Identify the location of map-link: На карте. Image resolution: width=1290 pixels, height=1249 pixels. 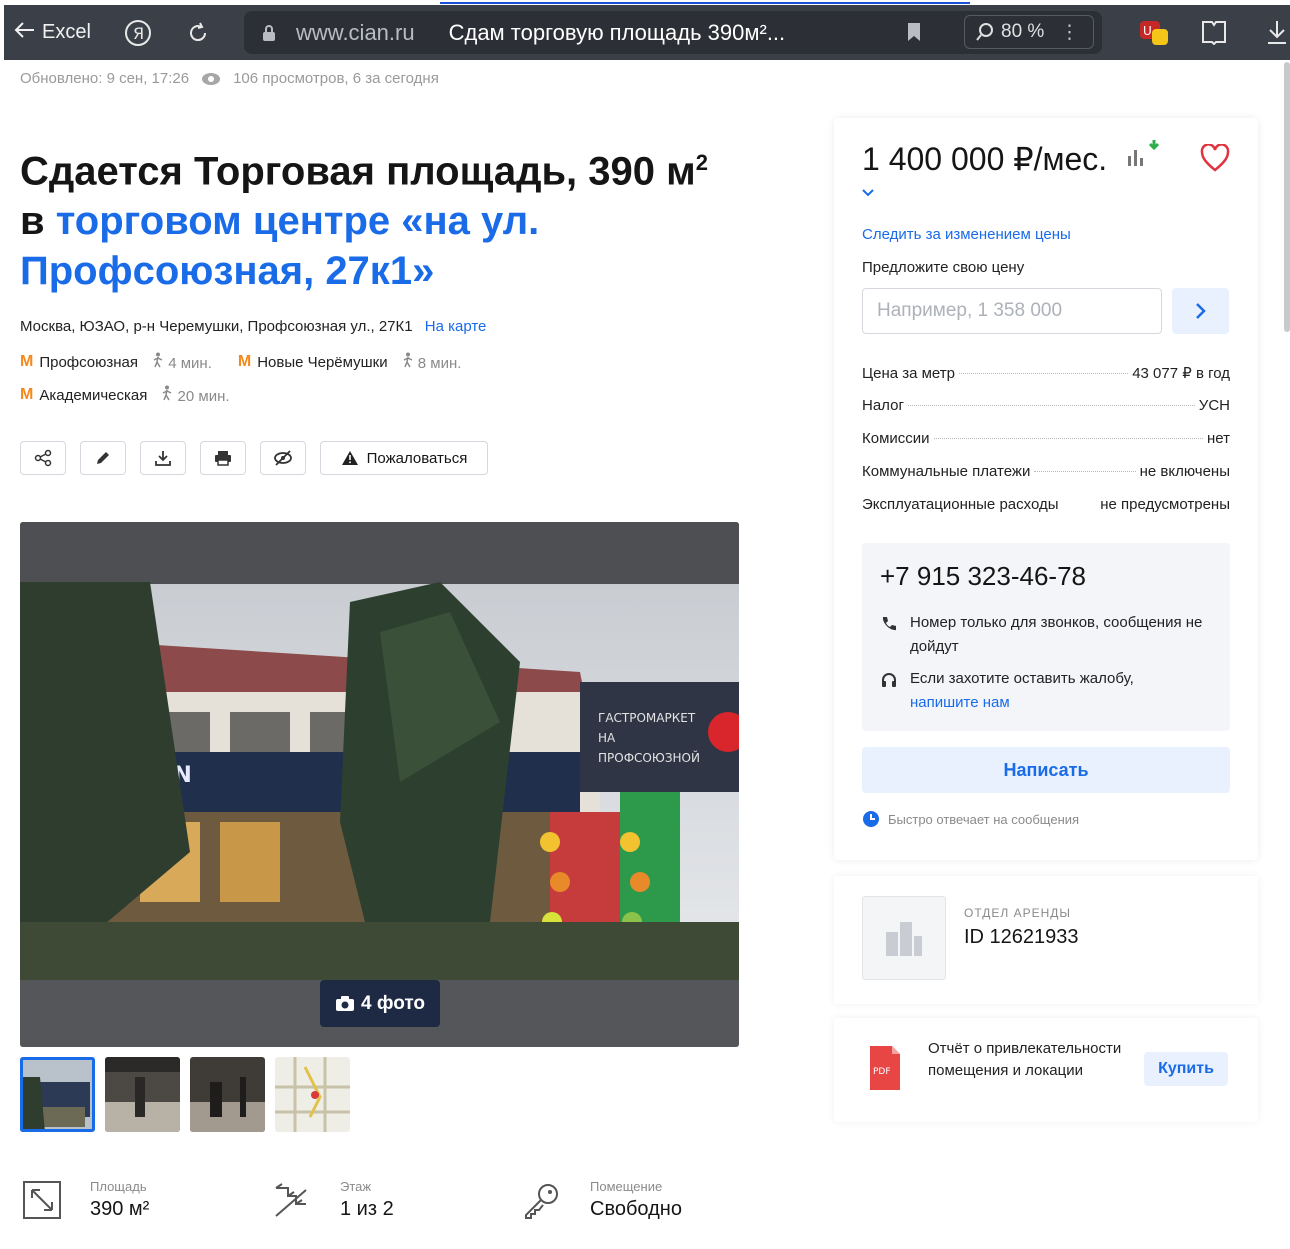
(456, 326).